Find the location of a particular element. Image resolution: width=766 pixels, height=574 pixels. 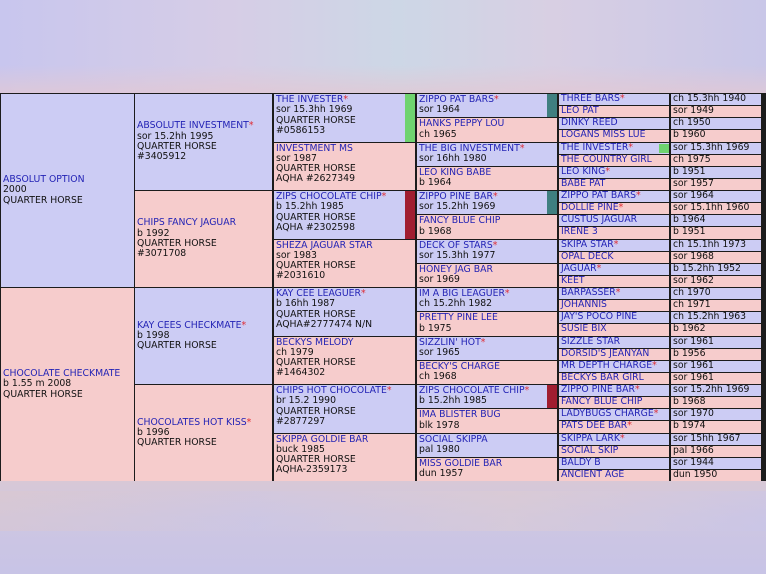

horse-name-link: ZIPPO PINE BAR is located at coordinates (598, 390).